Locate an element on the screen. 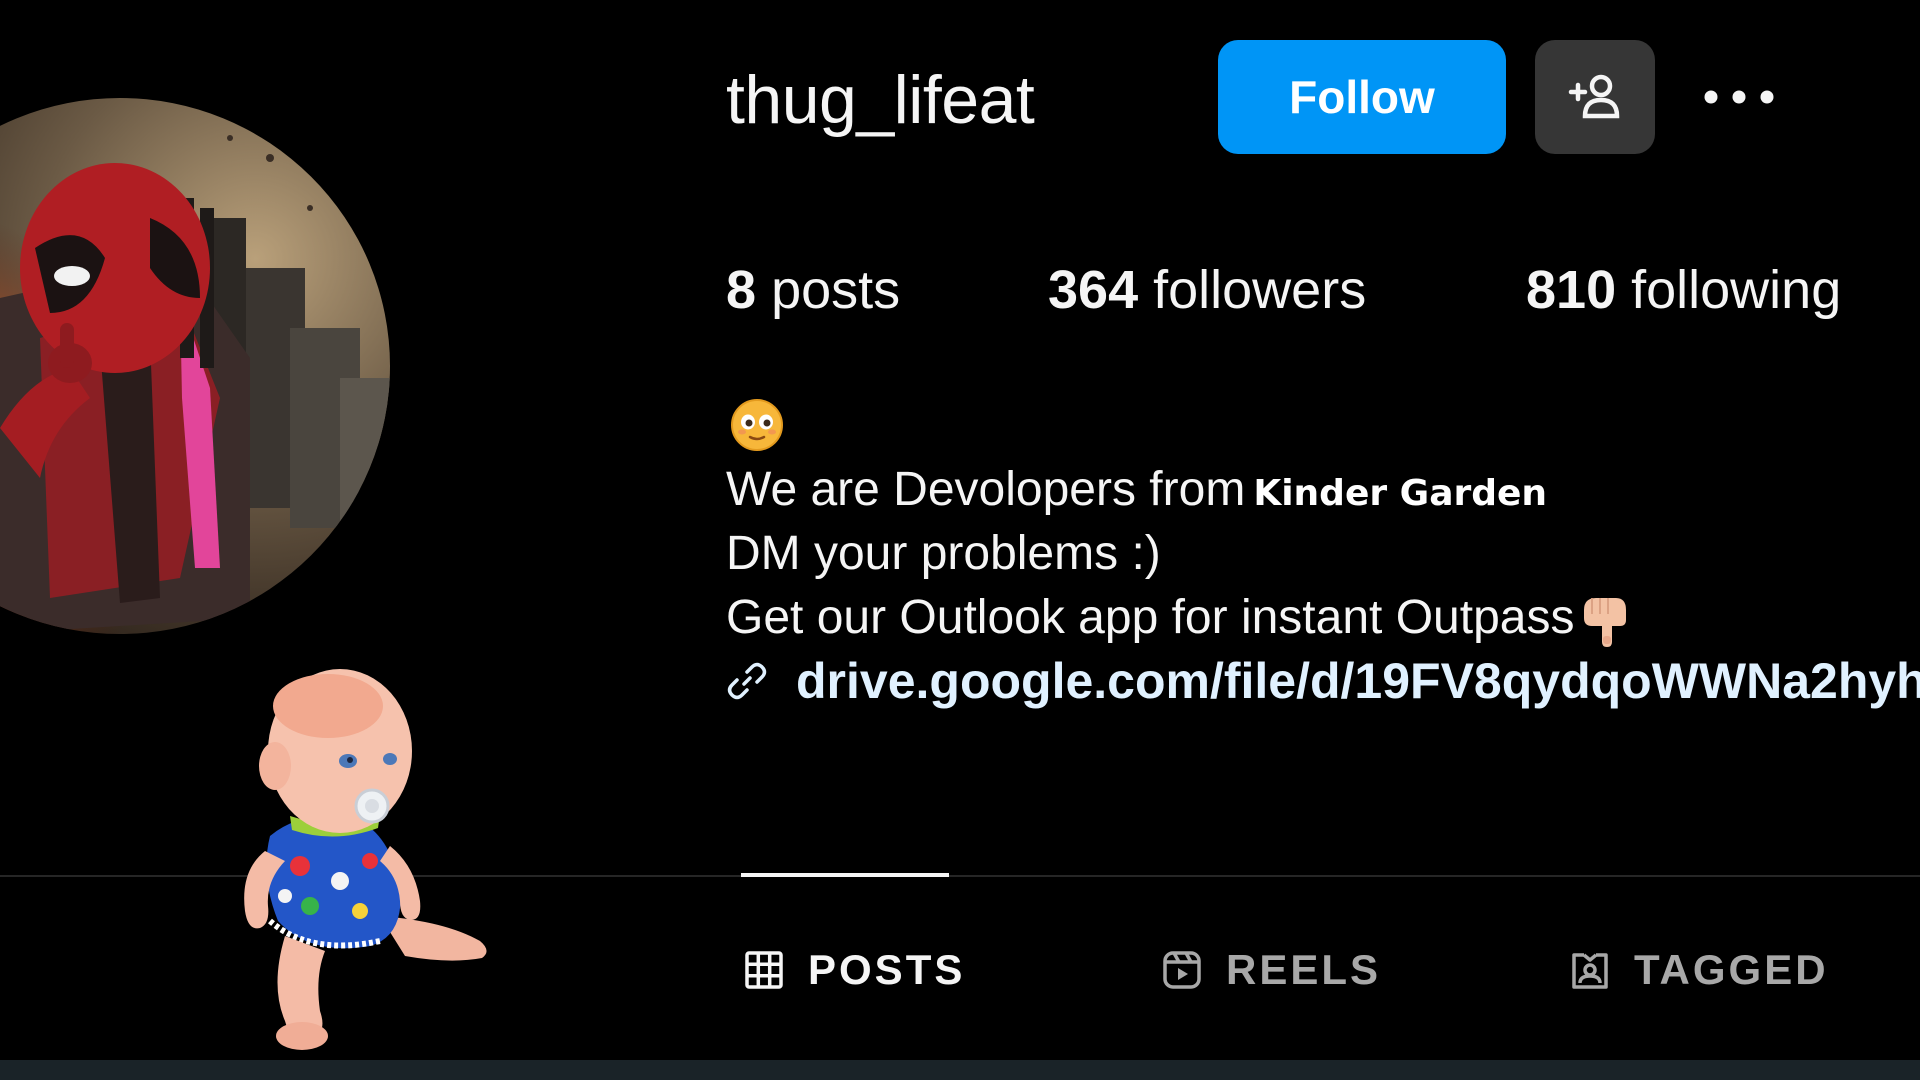 The width and height of the screenshot is (1920, 1080). more-options-button is located at coordinates (1739, 97).